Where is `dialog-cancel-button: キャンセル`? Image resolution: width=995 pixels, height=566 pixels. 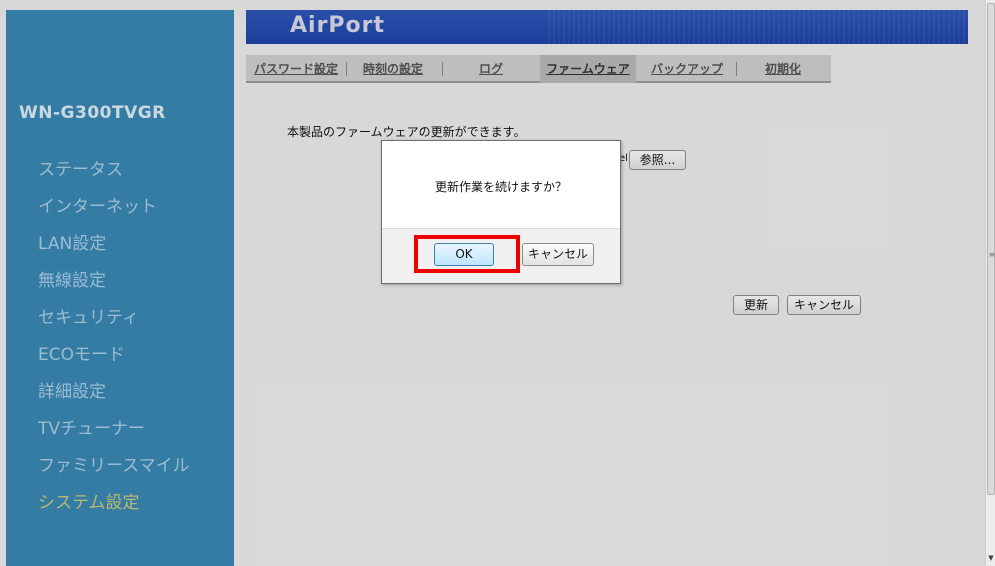 dialog-cancel-button: キャンセル is located at coordinates (558, 254).